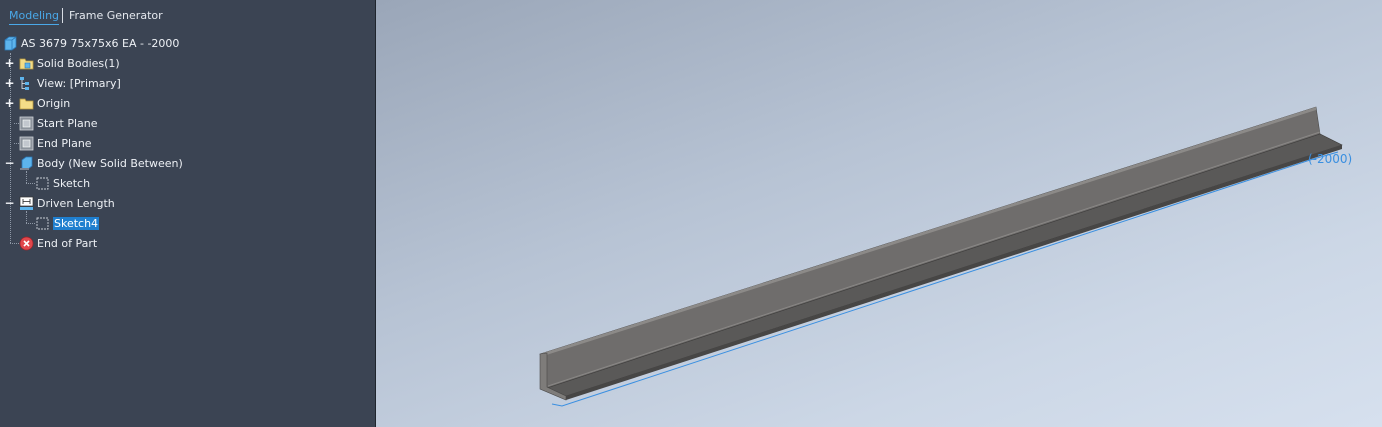 The image size is (1382, 427). I want to click on tree-item-label: Body (New Solid Between), so click(110, 163).